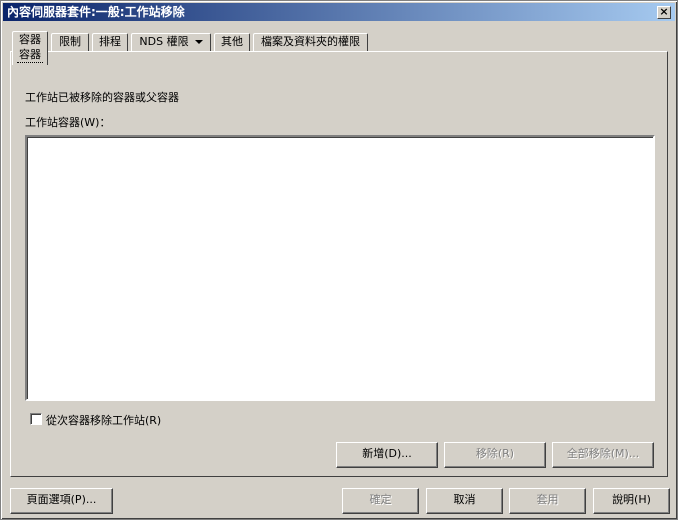  Describe the element at coordinates (36, 419) in the screenshot. I see `remove-from-subcontainers-checkbox` at that location.